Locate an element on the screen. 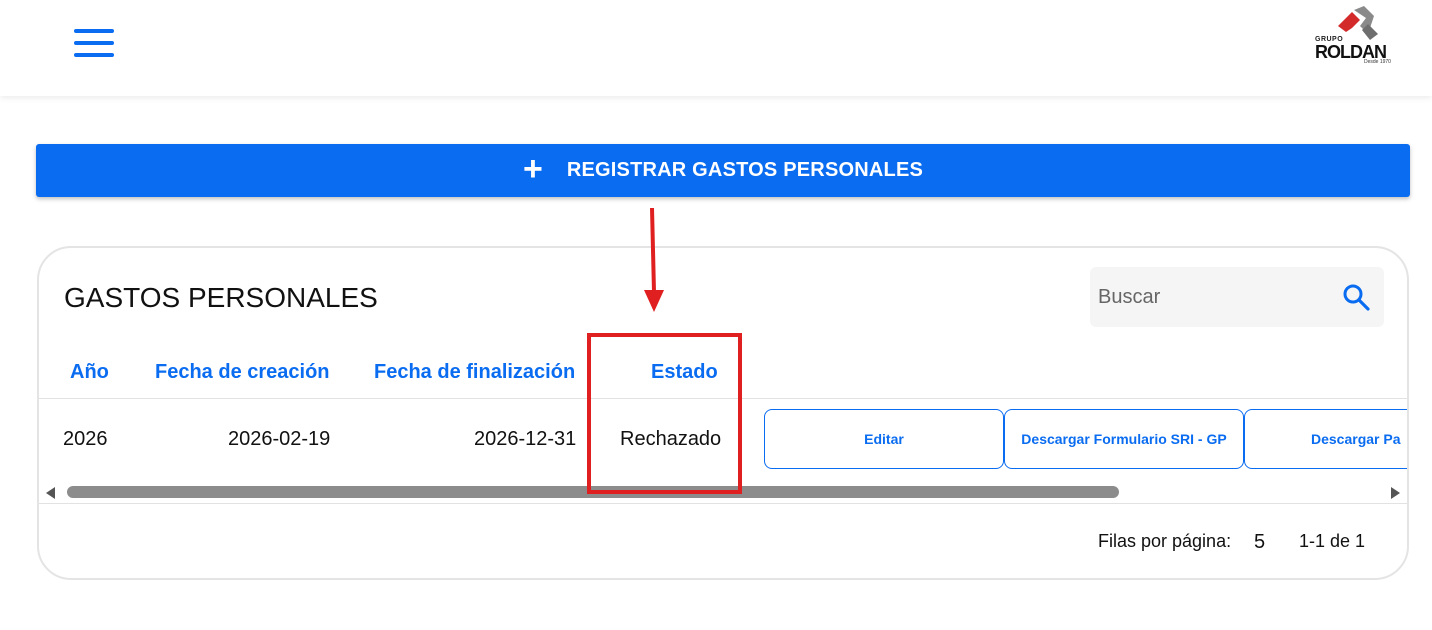  scroll-left-arrow-icon is located at coordinates (50, 493).